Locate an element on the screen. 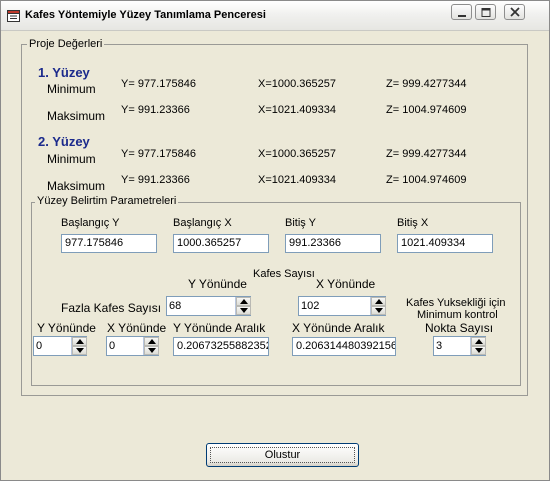  surface-1-title: 1. Yüzey is located at coordinates (64, 72).